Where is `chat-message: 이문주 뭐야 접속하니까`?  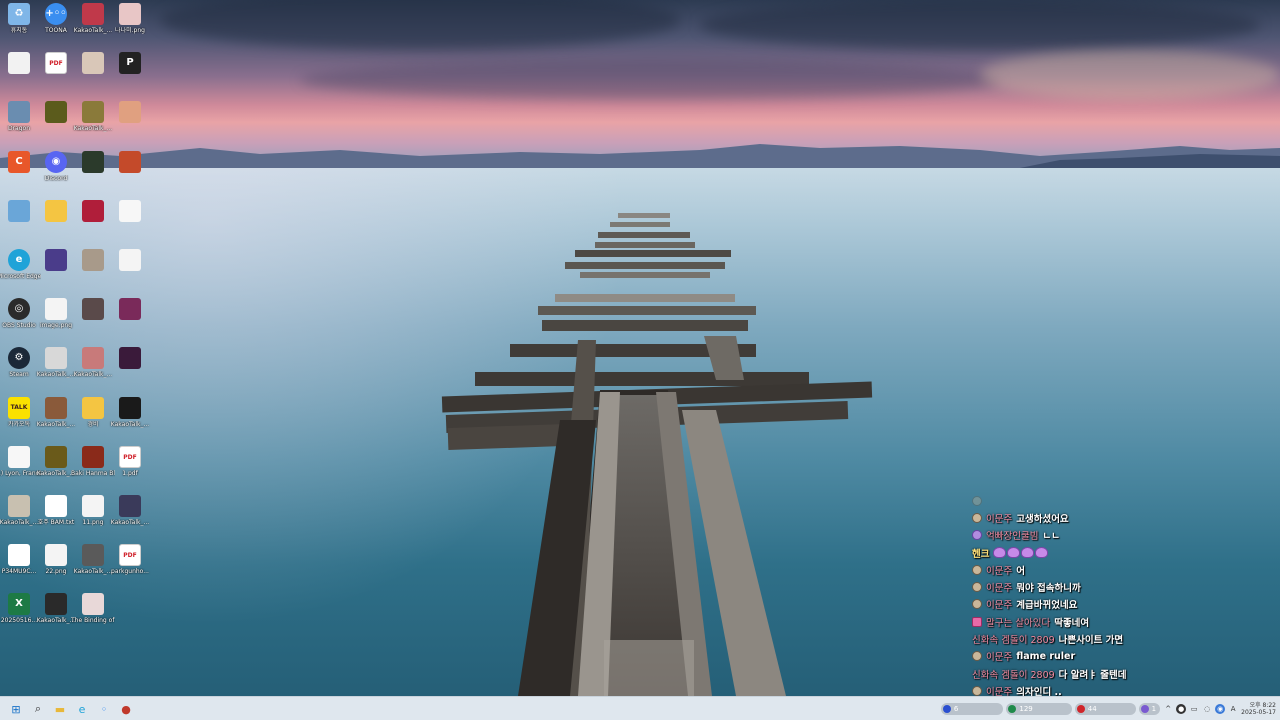
chat-message: 이문주 뭐야 접속하니까 is located at coordinates (1122, 586).